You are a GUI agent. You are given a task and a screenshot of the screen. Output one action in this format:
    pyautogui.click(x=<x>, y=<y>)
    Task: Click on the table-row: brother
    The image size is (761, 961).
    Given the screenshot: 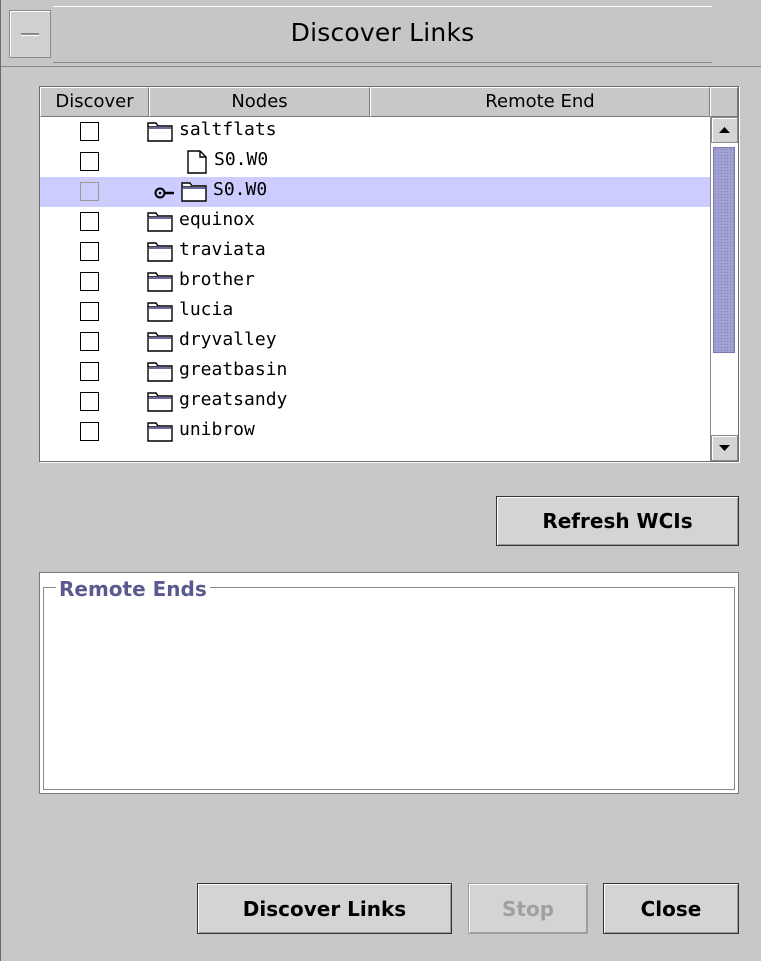 What is the action you would take?
    pyautogui.click(x=375, y=282)
    